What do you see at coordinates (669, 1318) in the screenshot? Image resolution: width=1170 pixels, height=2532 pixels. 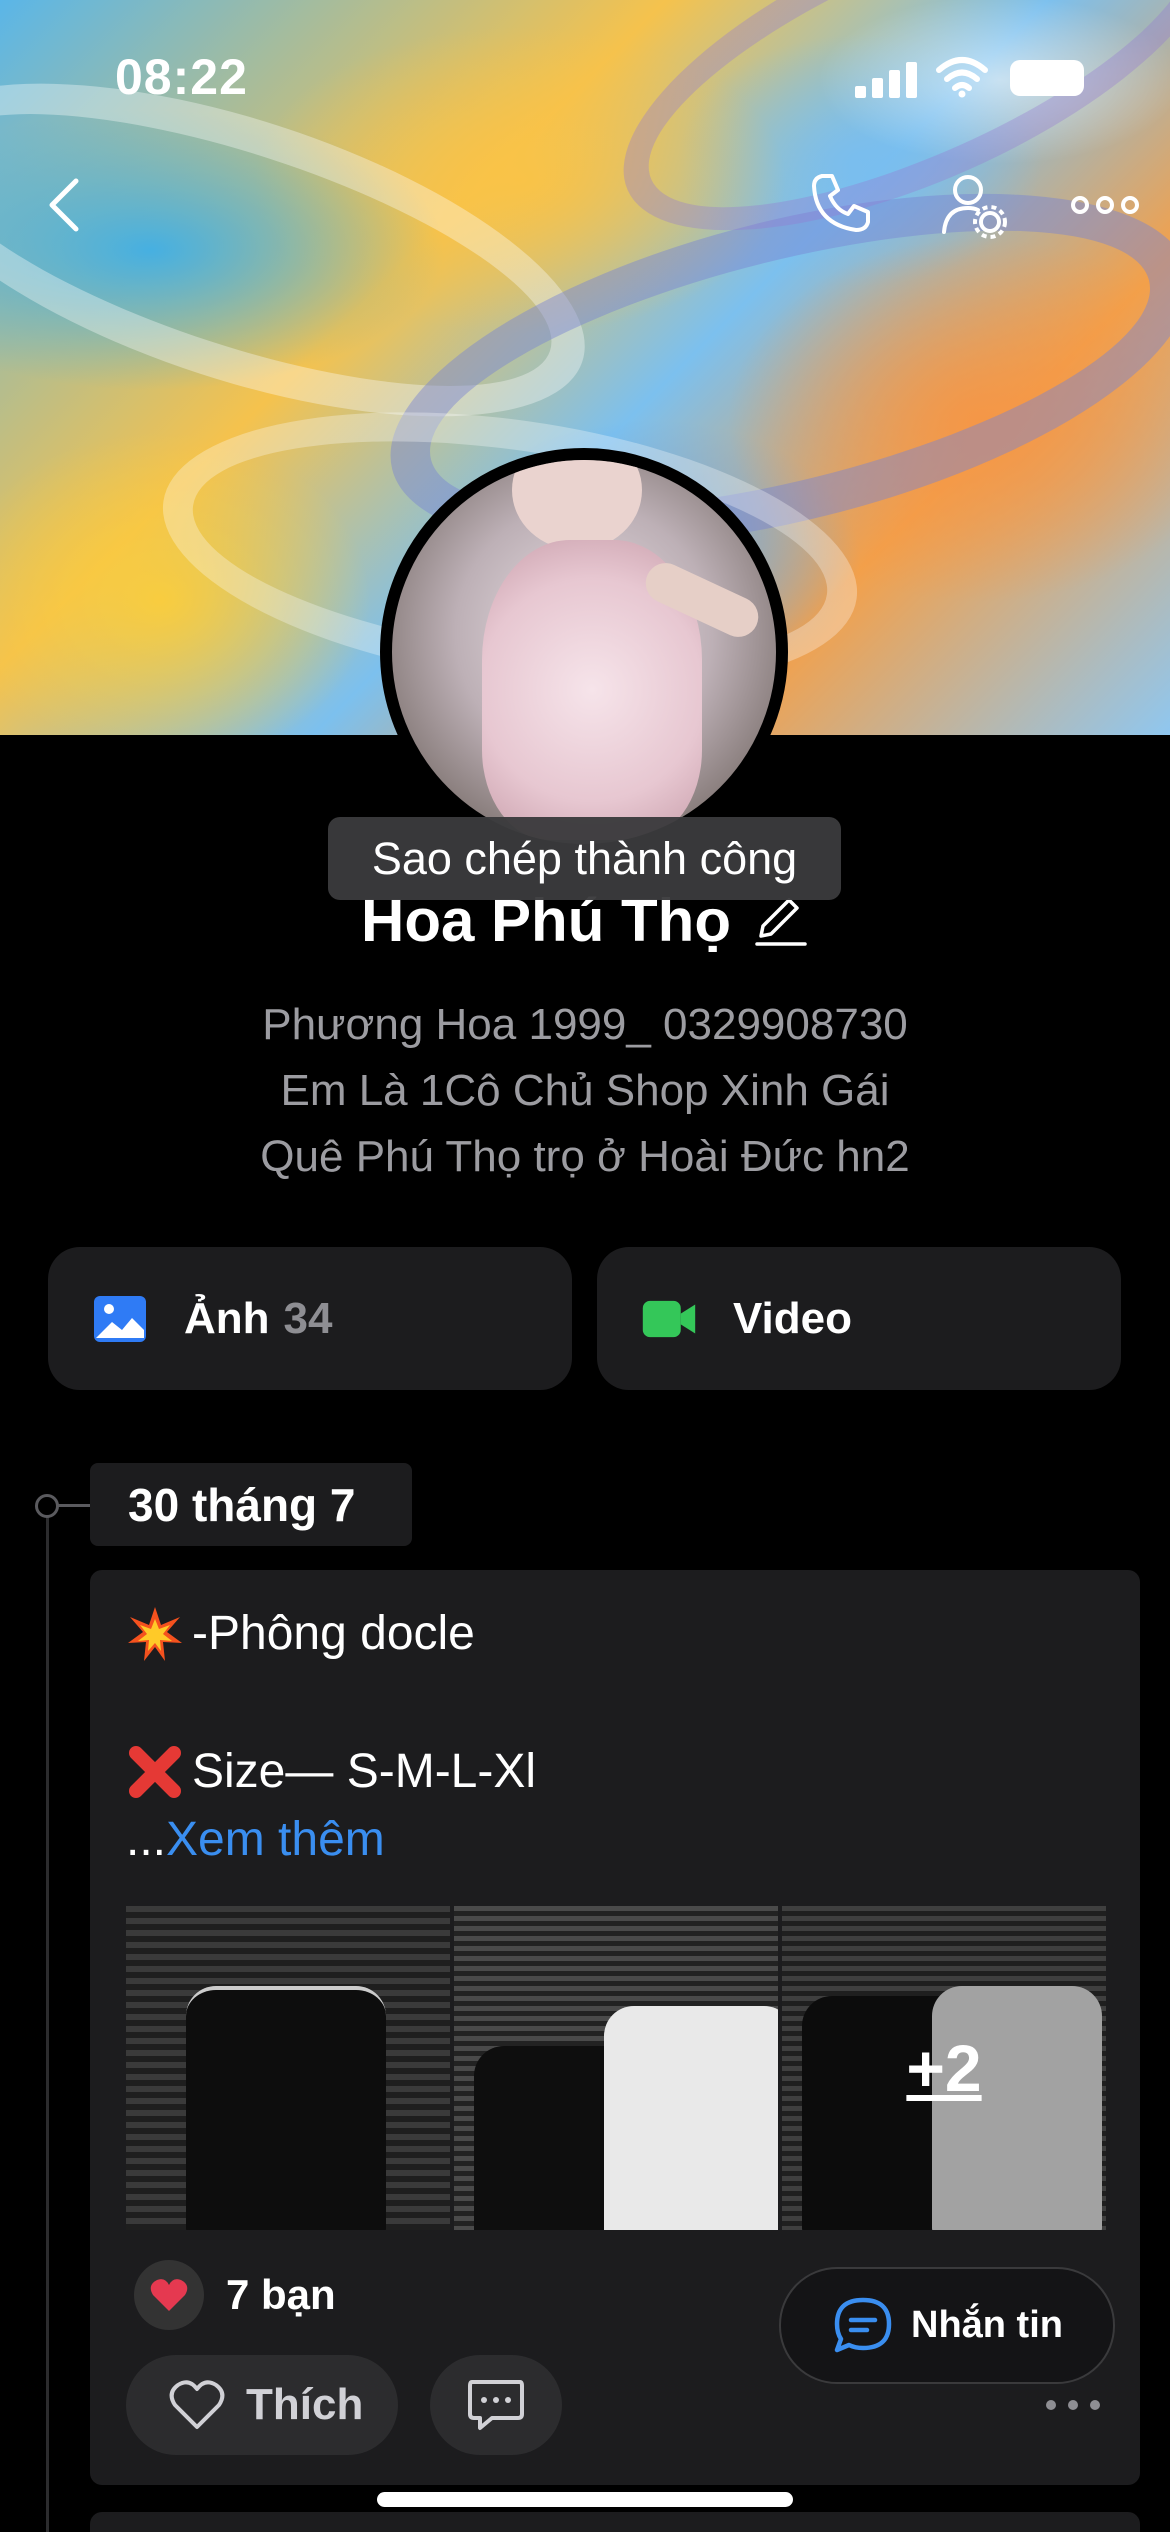 I see `video-camera-icon` at bounding box center [669, 1318].